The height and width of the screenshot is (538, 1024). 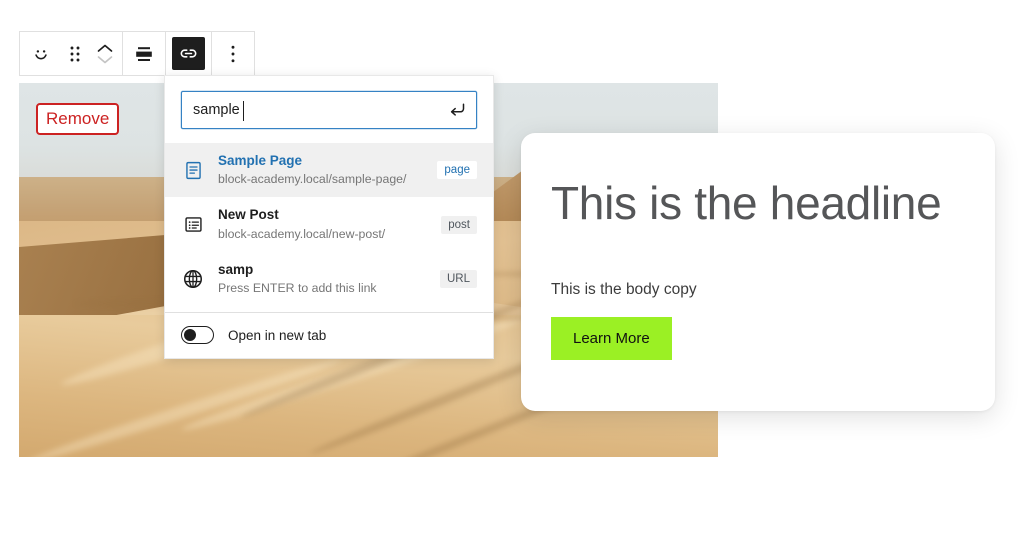 What do you see at coordinates (611, 338) in the screenshot?
I see `learn-more-button: Learn More` at bounding box center [611, 338].